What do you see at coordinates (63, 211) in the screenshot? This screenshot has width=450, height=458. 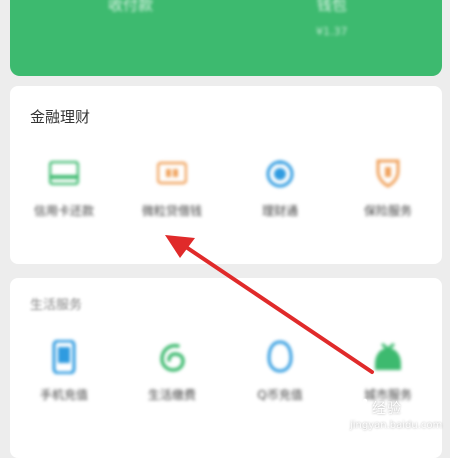 I see `finance-item-label: 信用卡还款` at bounding box center [63, 211].